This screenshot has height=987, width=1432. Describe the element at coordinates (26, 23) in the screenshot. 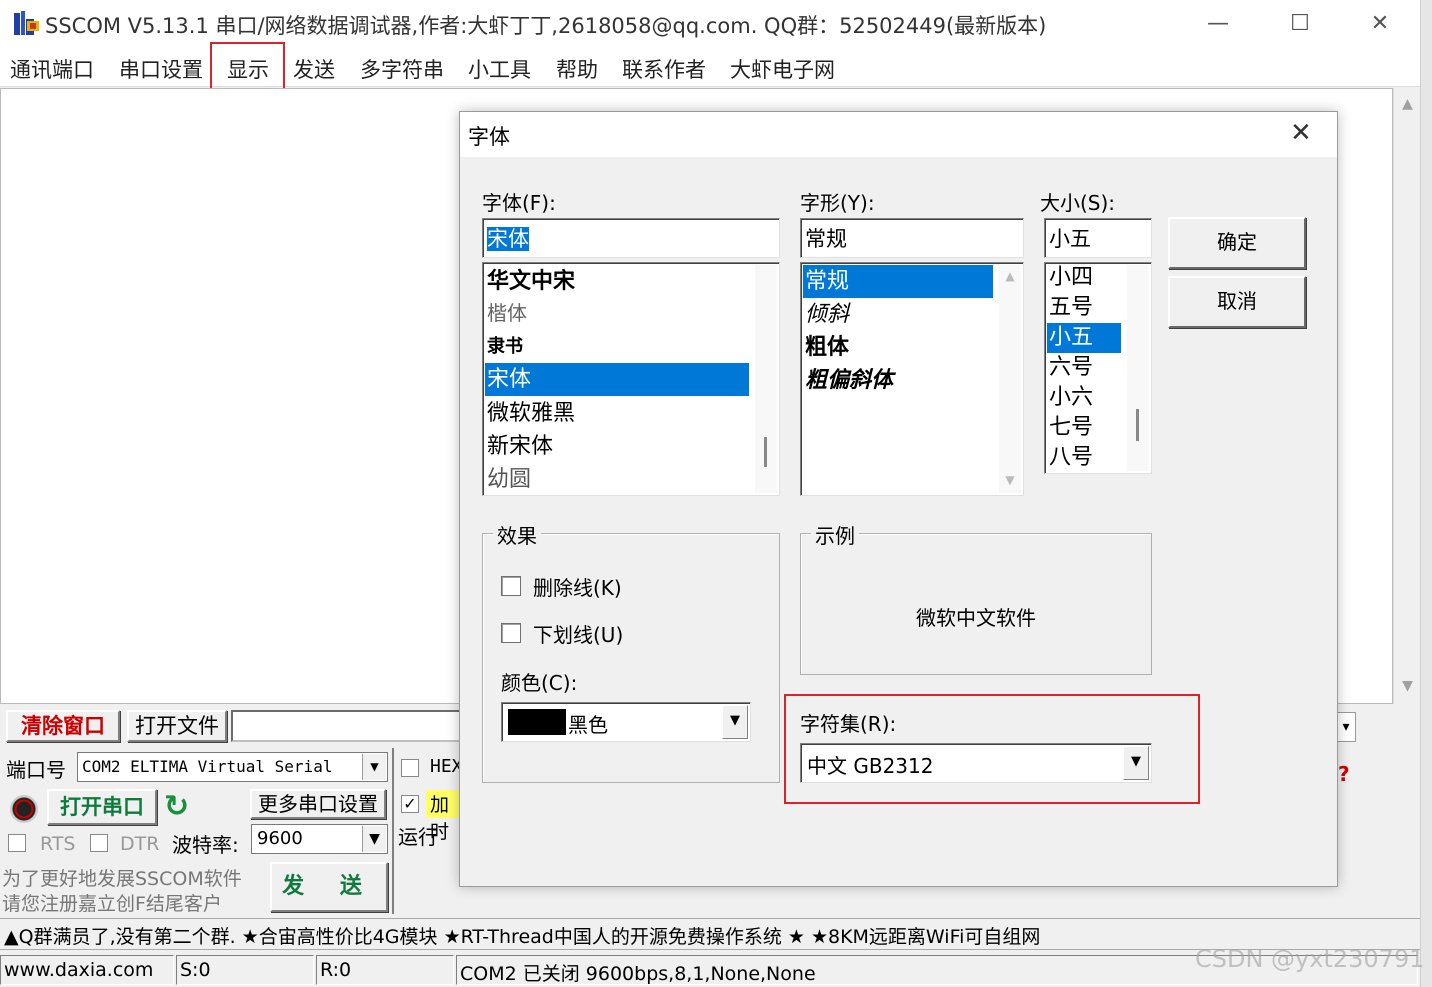

I see `sscom-app-icon` at that location.